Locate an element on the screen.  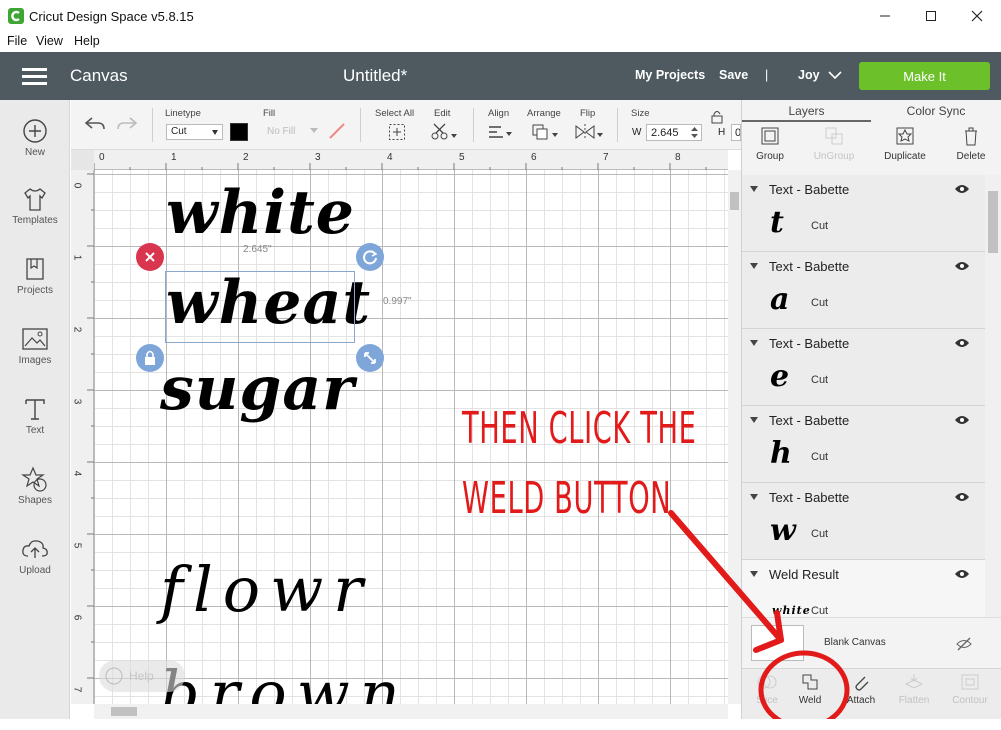
ruler-tick: 8 is located at coordinates (678, 157).